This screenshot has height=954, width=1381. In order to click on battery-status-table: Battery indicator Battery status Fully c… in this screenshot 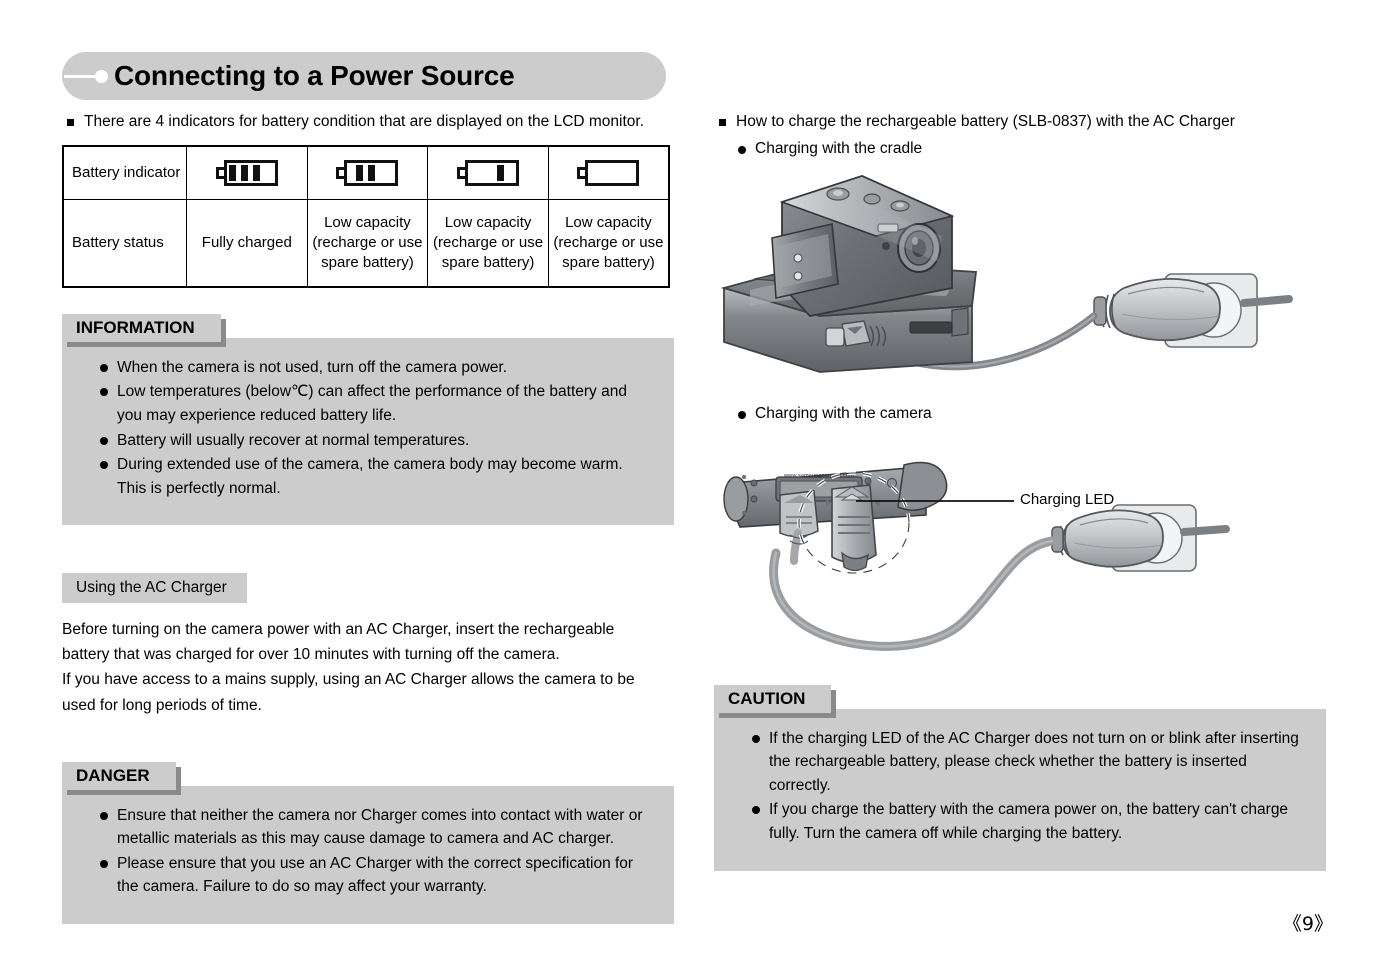, I will do `click(366, 216)`.